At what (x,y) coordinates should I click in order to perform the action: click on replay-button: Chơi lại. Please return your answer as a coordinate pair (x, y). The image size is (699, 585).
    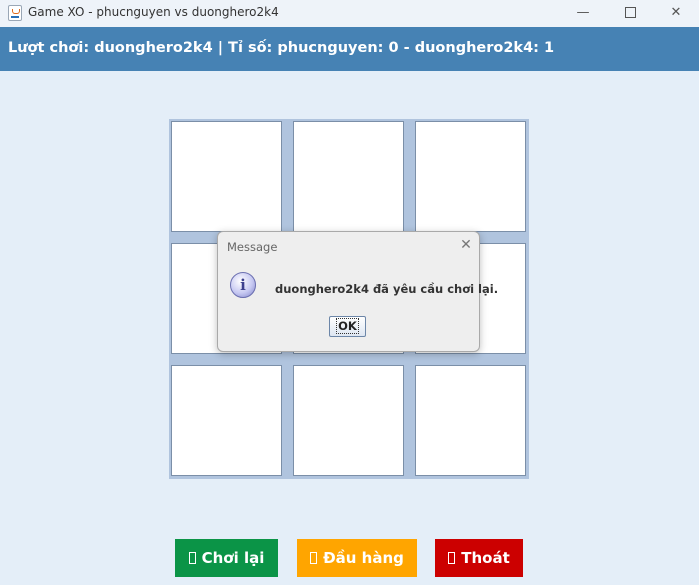
    Looking at the image, I should click on (226, 558).